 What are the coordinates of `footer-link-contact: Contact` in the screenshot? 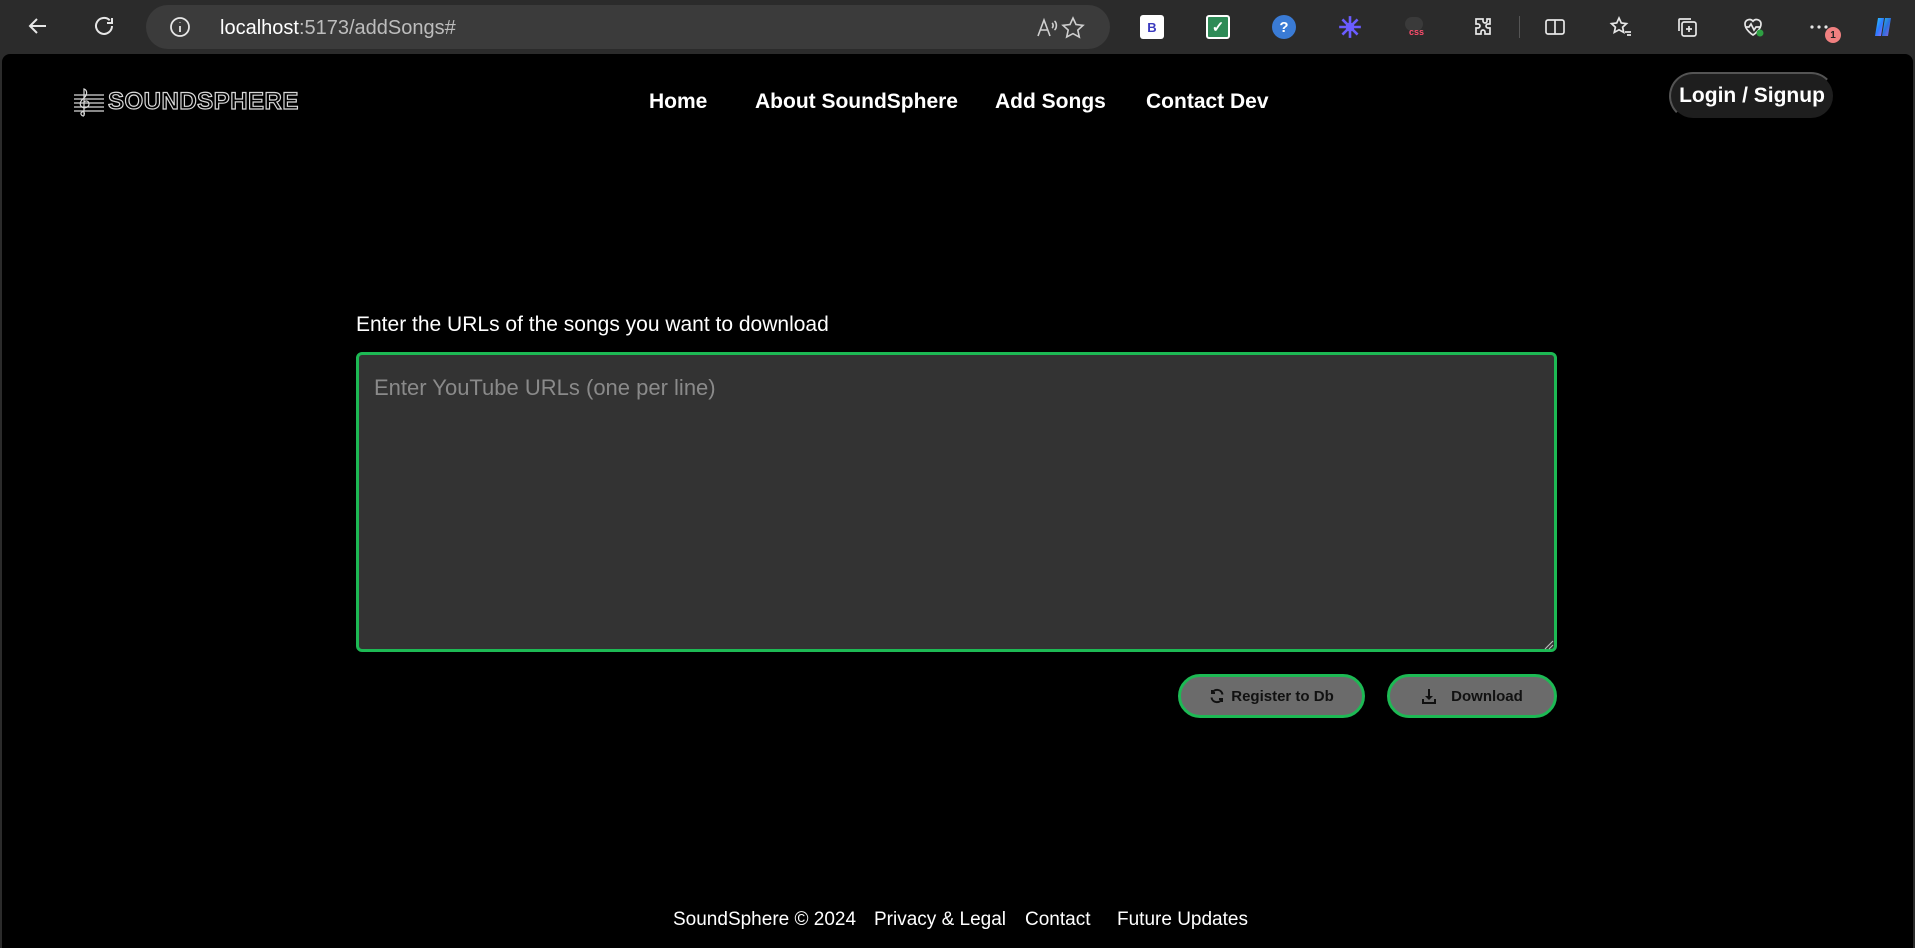 It's located at (1057, 920).